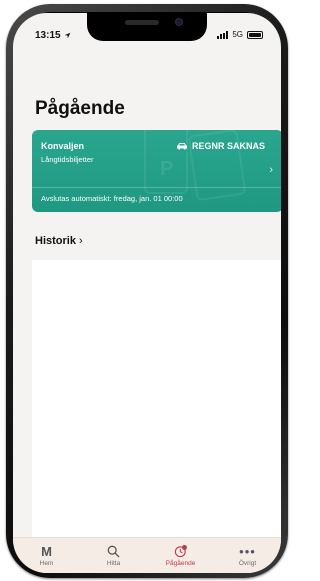  I want to click on status-bar-indicators: 5G, so click(240, 34).